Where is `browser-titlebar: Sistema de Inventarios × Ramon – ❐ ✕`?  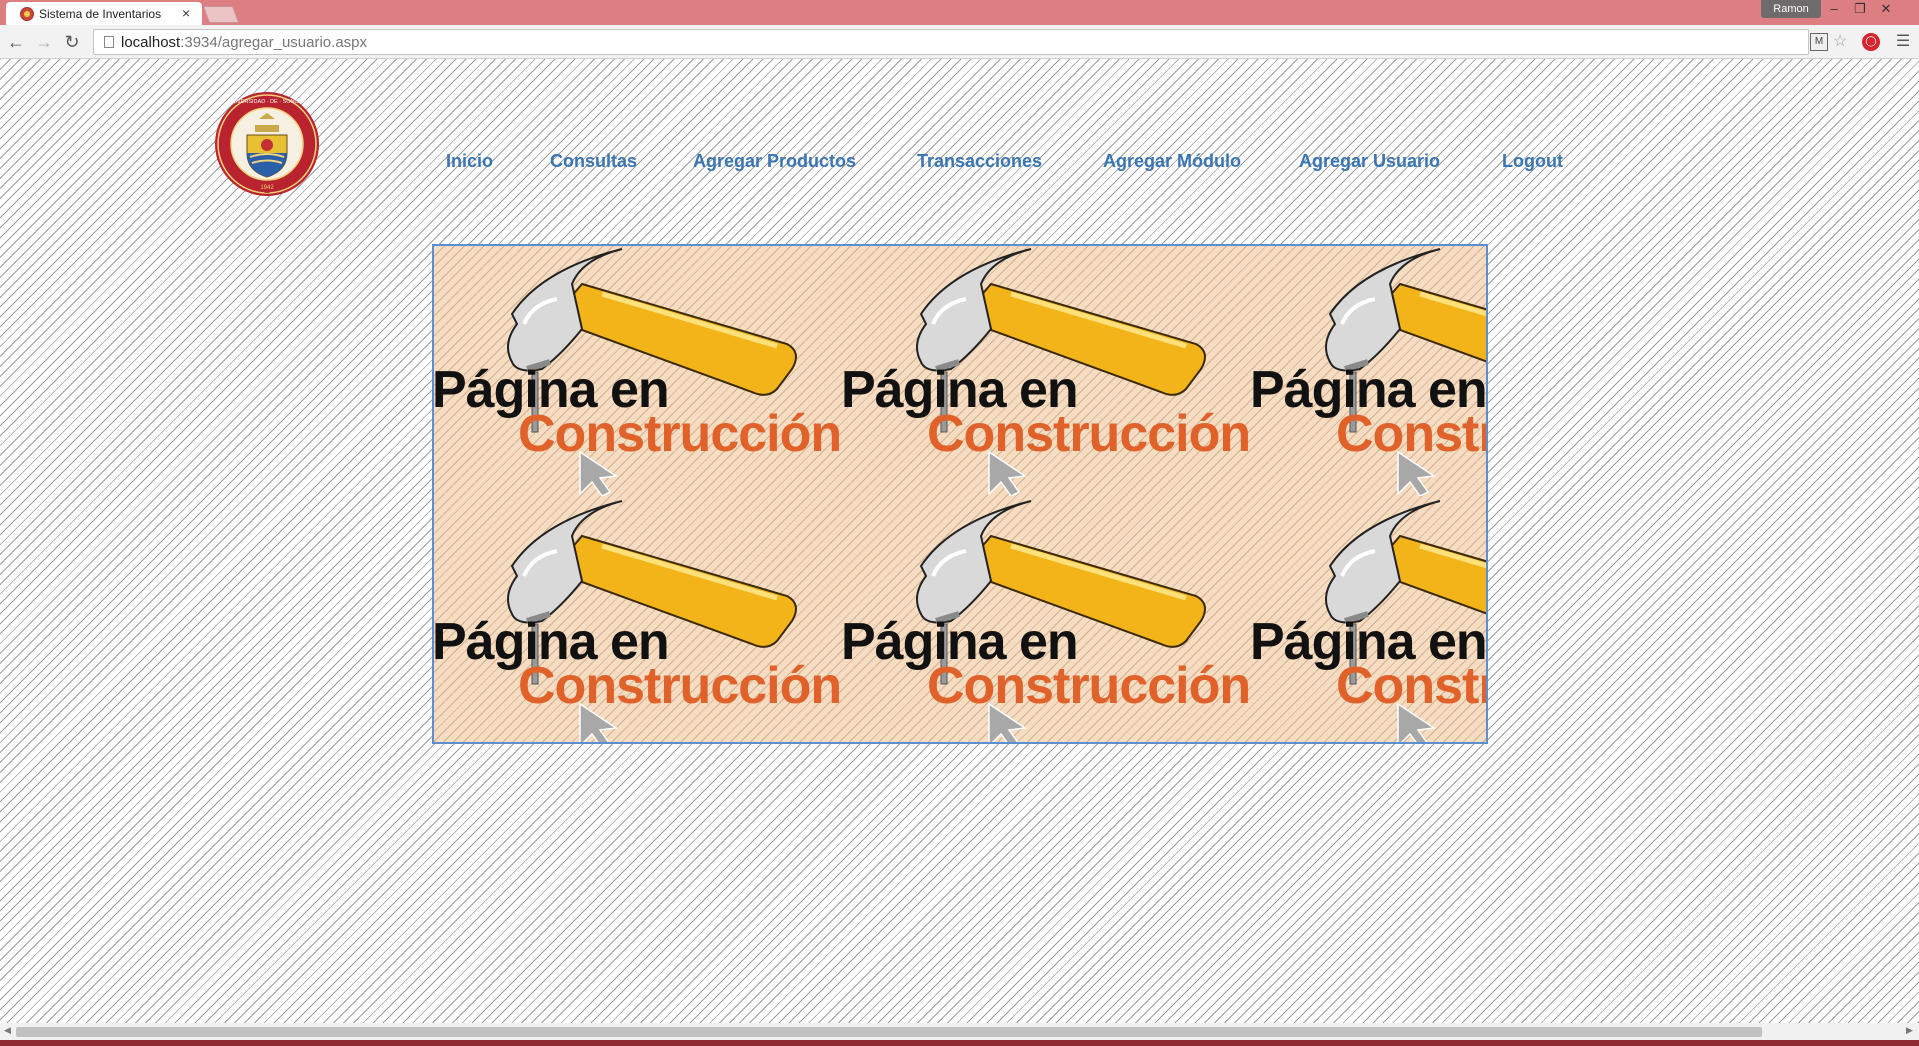
browser-titlebar: Sistema de Inventarios × Ramon – ❐ ✕ is located at coordinates (959, 12).